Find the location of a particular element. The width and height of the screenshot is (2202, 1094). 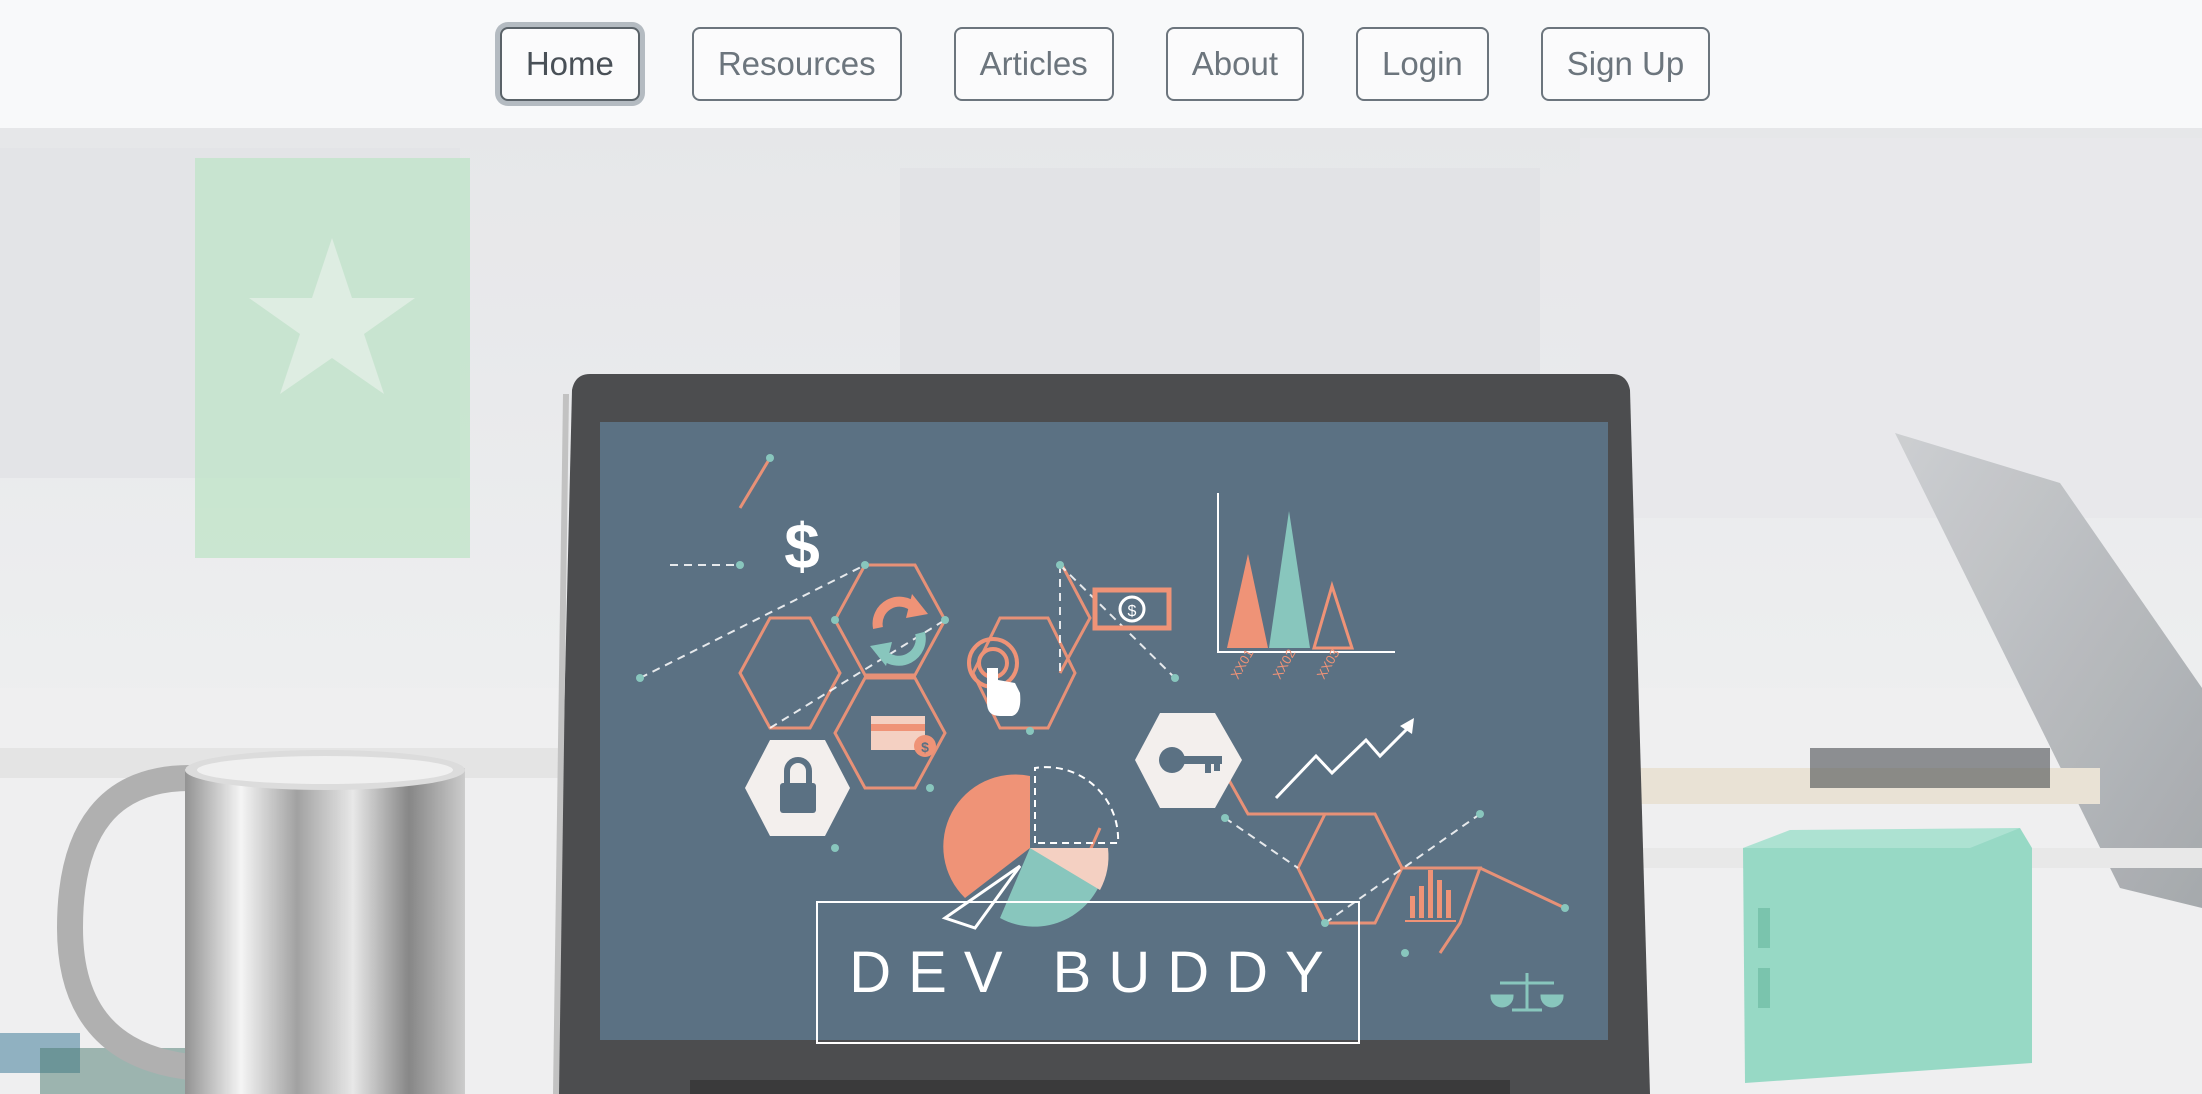

nav-signup-button: Sign Up is located at coordinates (1625, 64).